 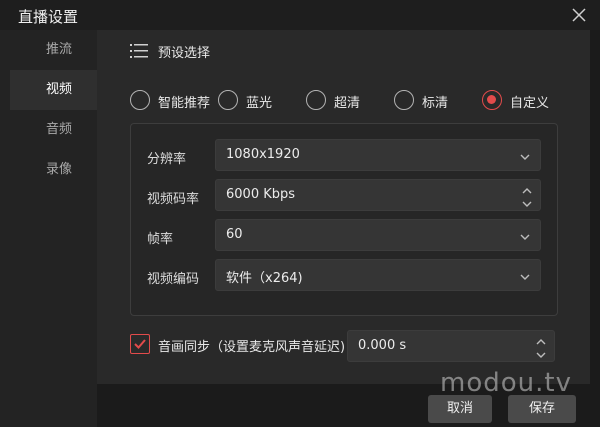 I want to click on sidebar-item-stream: 推流, so click(x=53, y=50).